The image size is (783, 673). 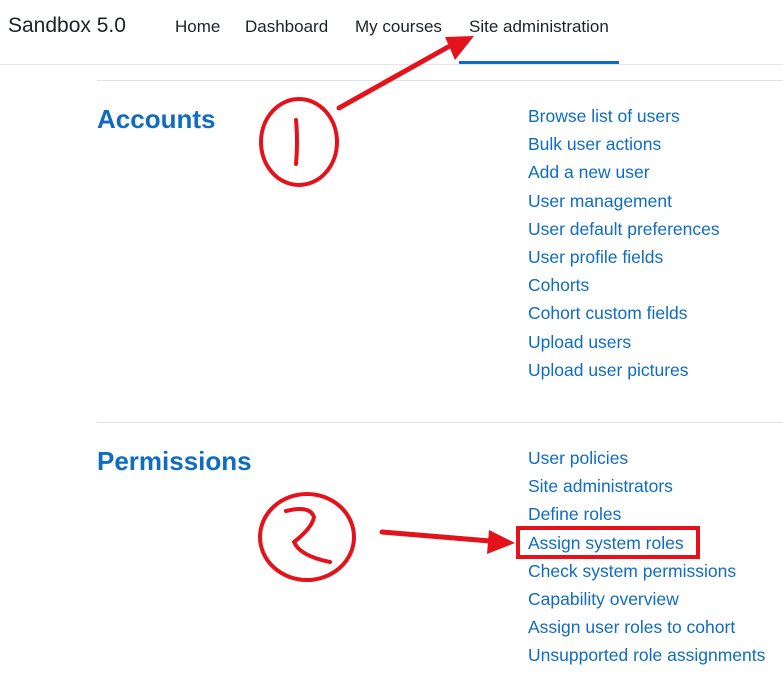 What do you see at coordinates (296, 142) in the screenshot?
I see `step-1-number-annotation` at bounding box center [296, 142].